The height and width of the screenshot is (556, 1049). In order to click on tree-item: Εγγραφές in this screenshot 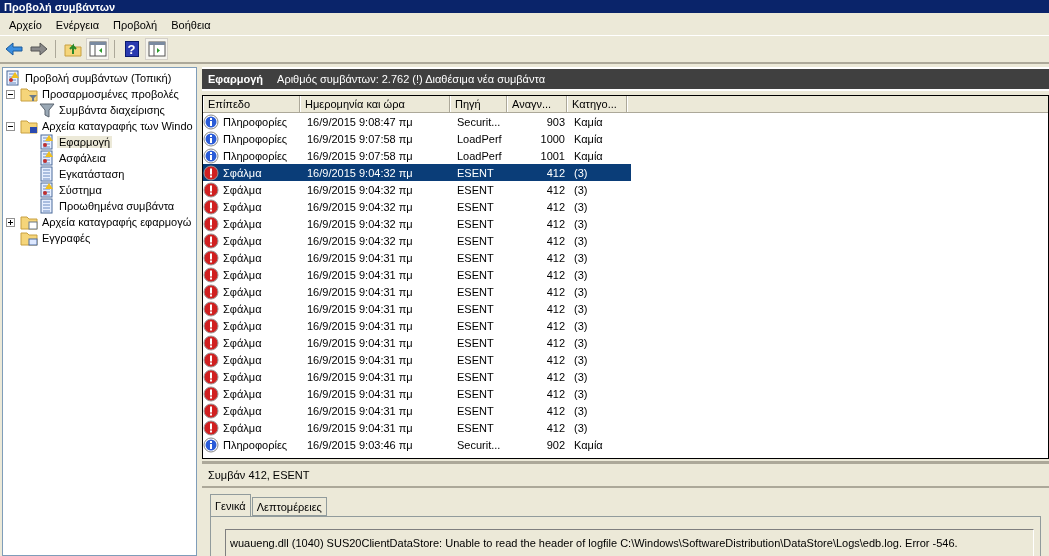, I will do `click(66, 238)`.